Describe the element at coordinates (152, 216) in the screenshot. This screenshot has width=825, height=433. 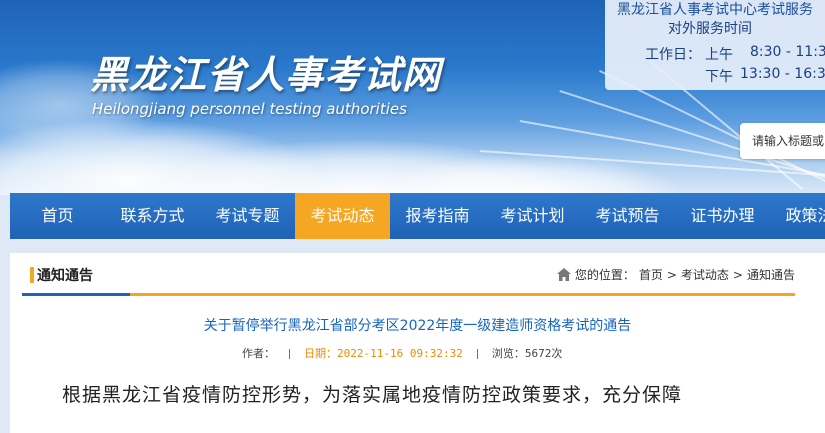
I see `nav-item-contact: 联系方式` at that location.